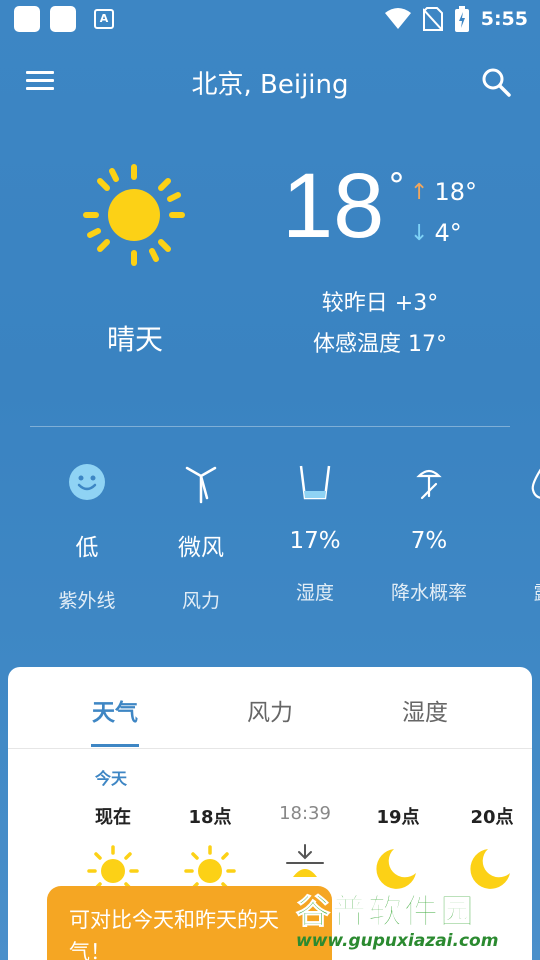 The height and width of the screenshot is (960, 540). Describe the element at coordinates (461, 19) in the screenshot. I see `battery-icon` at that location.